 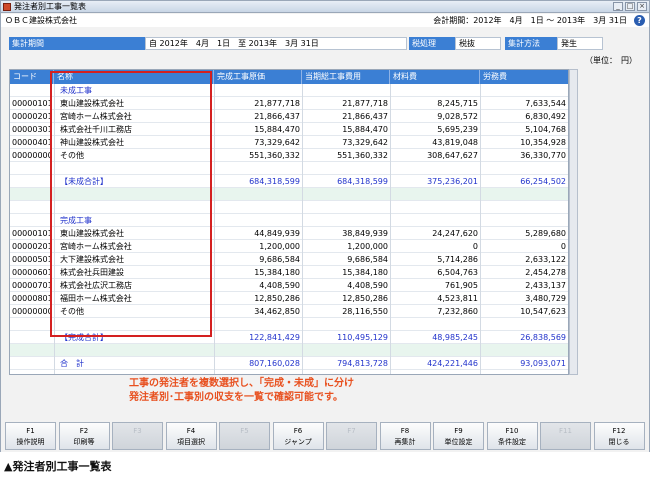 What do you see at coordinates (32, 77) in the screenshot?
I see `header-code: コード` at bounding box center [32, 77].